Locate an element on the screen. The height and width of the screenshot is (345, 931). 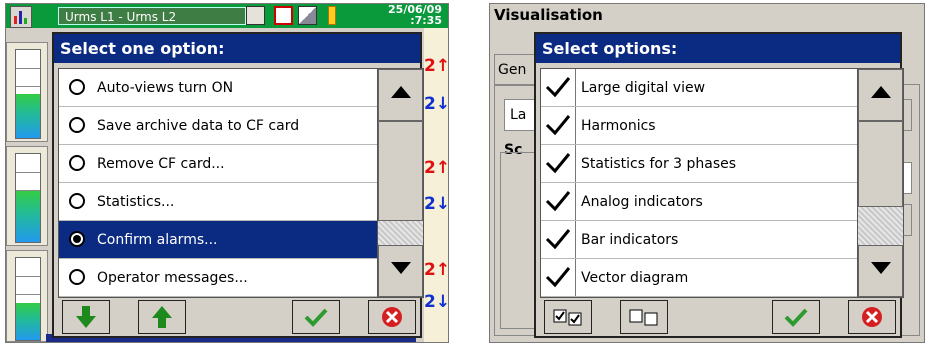
arrow-up-icon is located at coordinates (162, 317).